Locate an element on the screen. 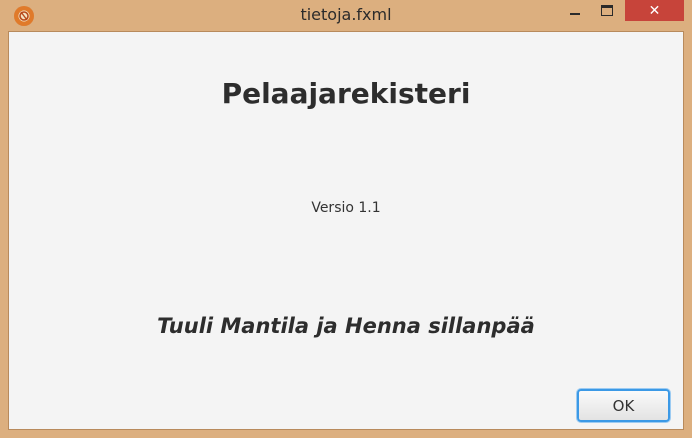  maximize-button is located at coordinates (606, 10).